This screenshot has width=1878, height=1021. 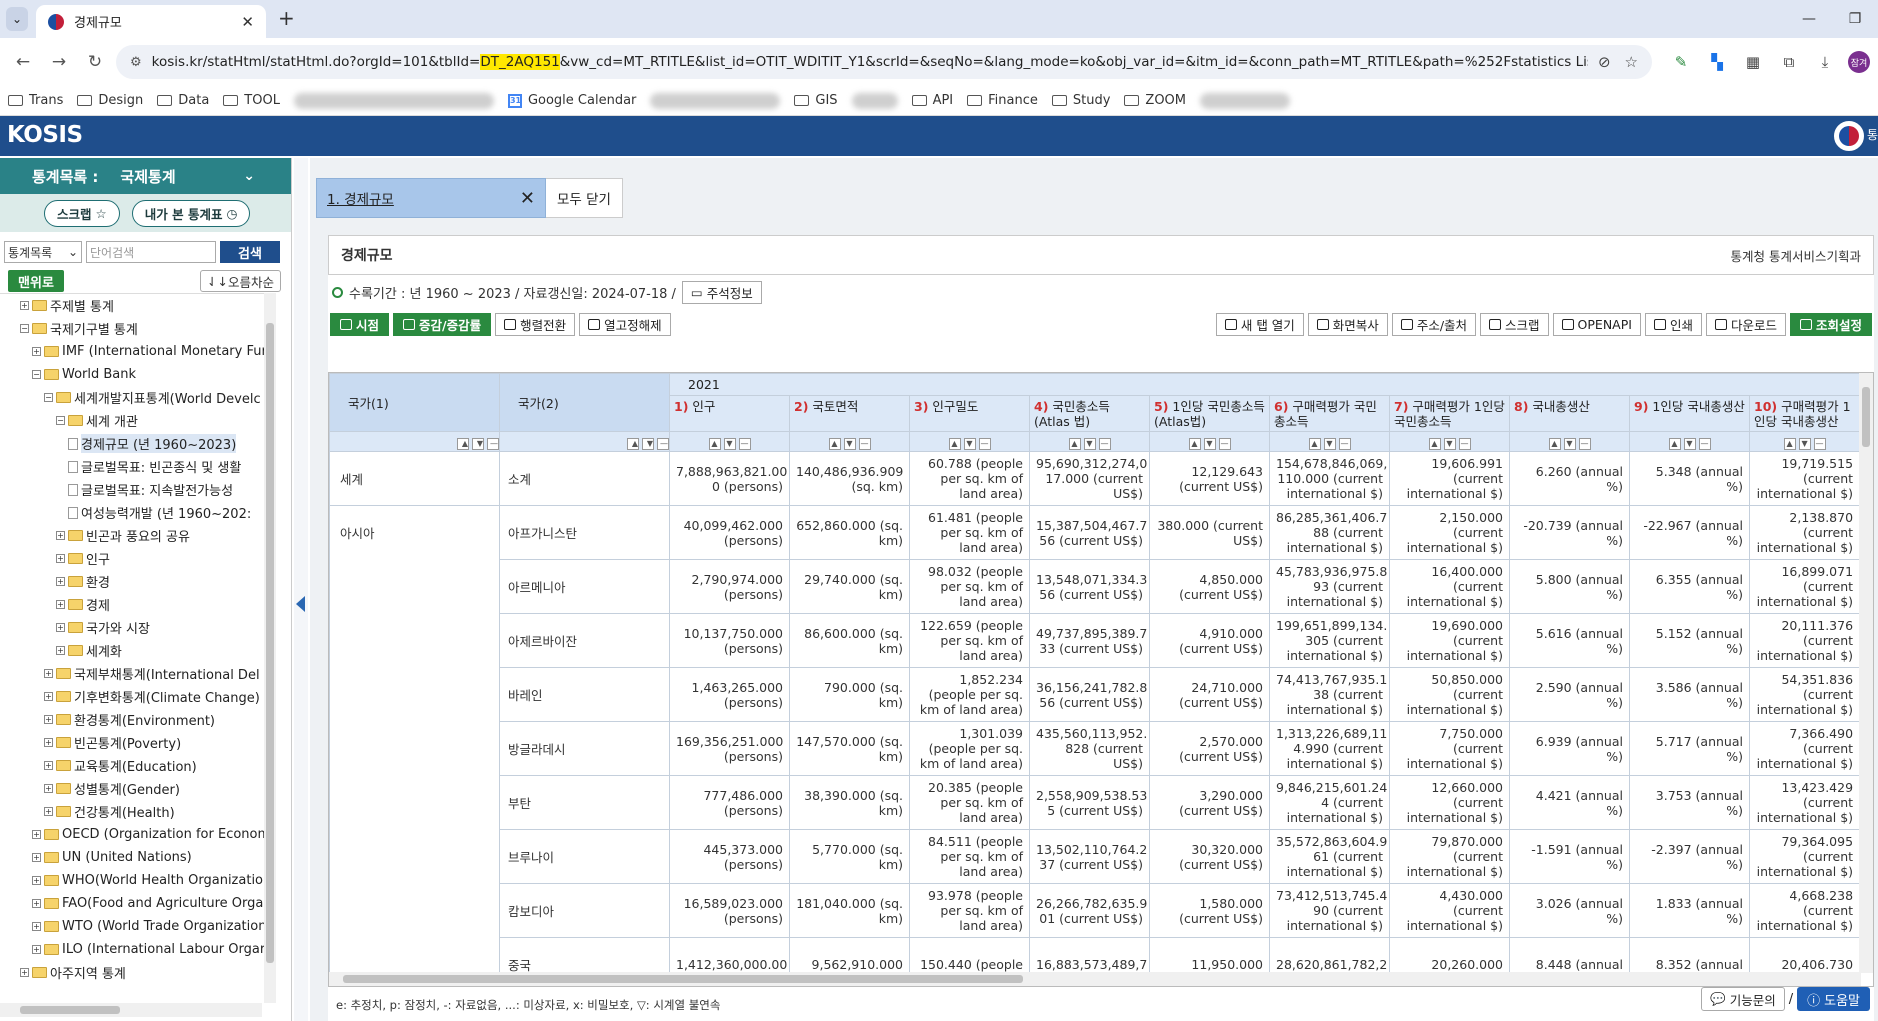 I want to click on toolbar-button: 열고정해제, so click(x=625, y=324).